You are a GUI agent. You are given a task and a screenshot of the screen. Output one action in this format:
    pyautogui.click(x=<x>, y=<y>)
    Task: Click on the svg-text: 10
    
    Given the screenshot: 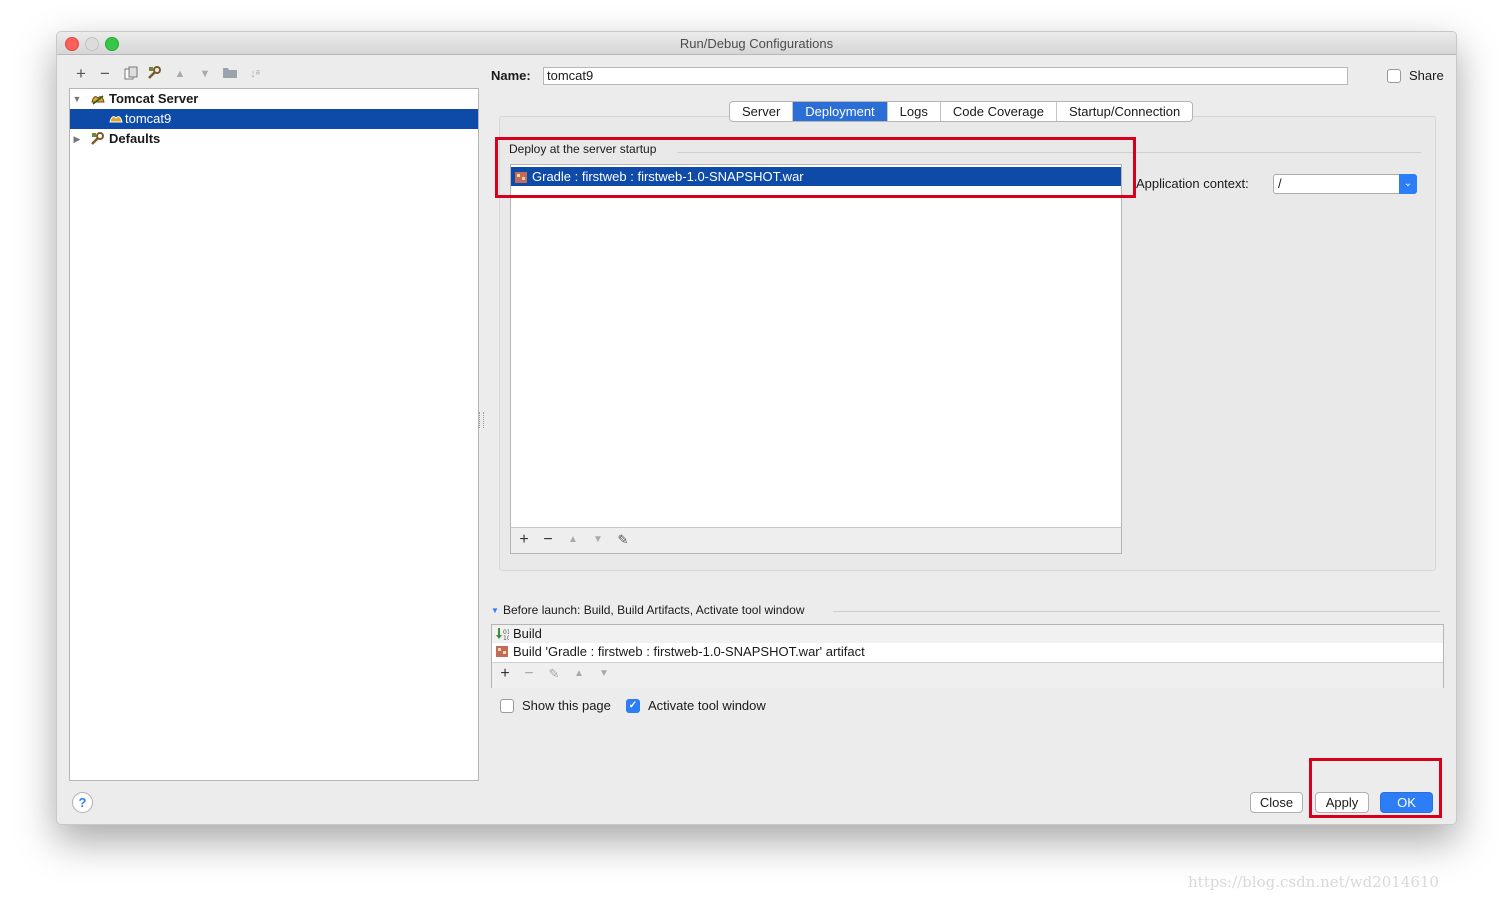 What is the action you would take?
    pyautogui.click(x=506, y=638)
    